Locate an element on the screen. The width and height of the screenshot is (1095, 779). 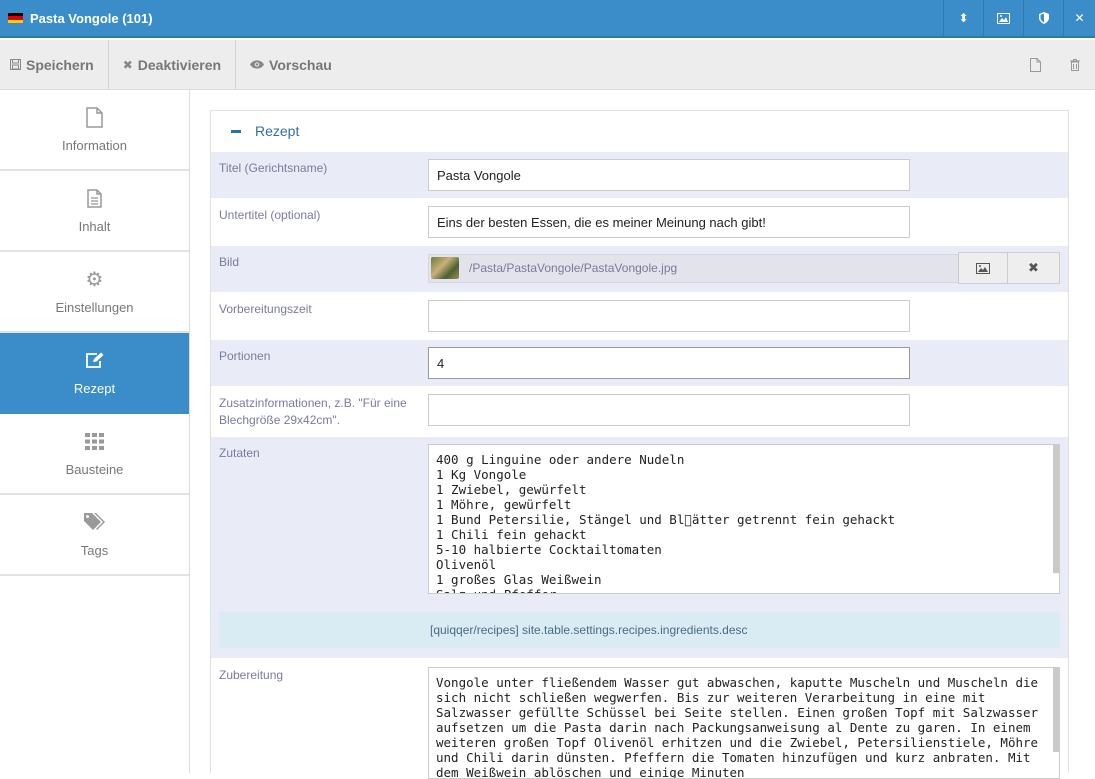
sidebar-item-settings: ⚙ Einstellungen is located at coordinates (94, 292).